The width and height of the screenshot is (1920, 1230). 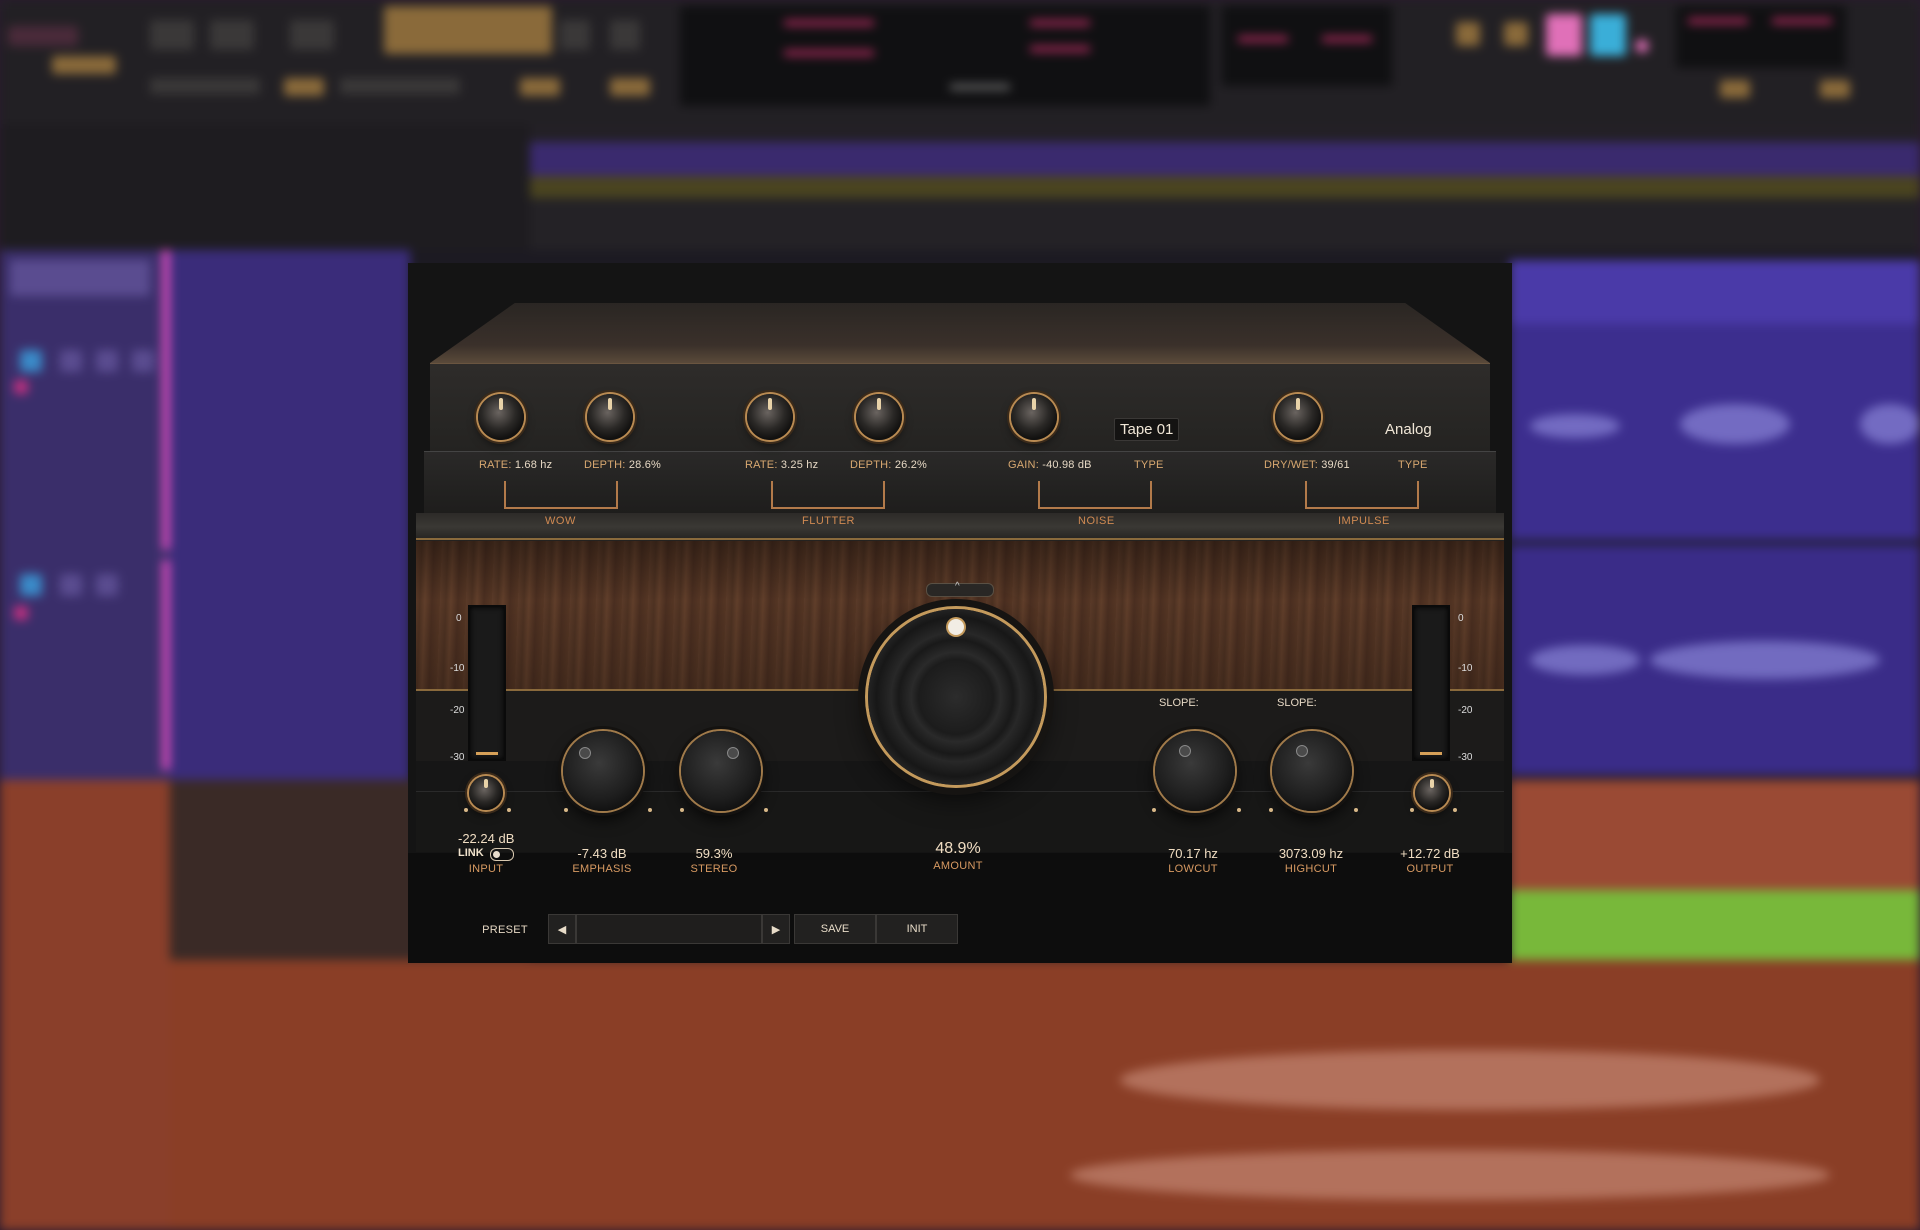 I want to click on arrow-right-icon: ▶, so click(x=776, y=929).